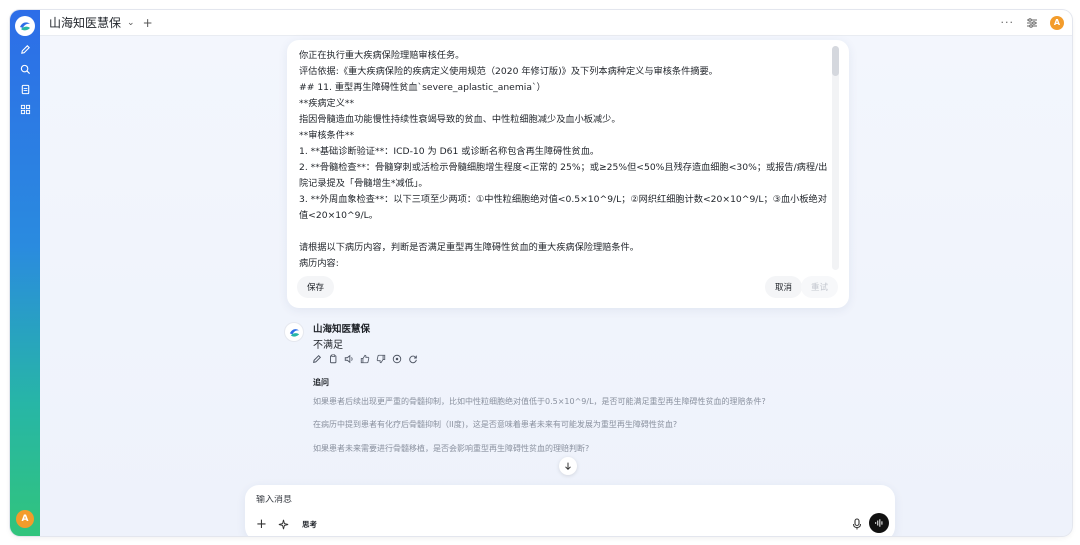 This screenshot has width=1080, height=545. Describe the element at coordinates (1008, 22) in the screenshot. I see `more-icon: ···` at that location.